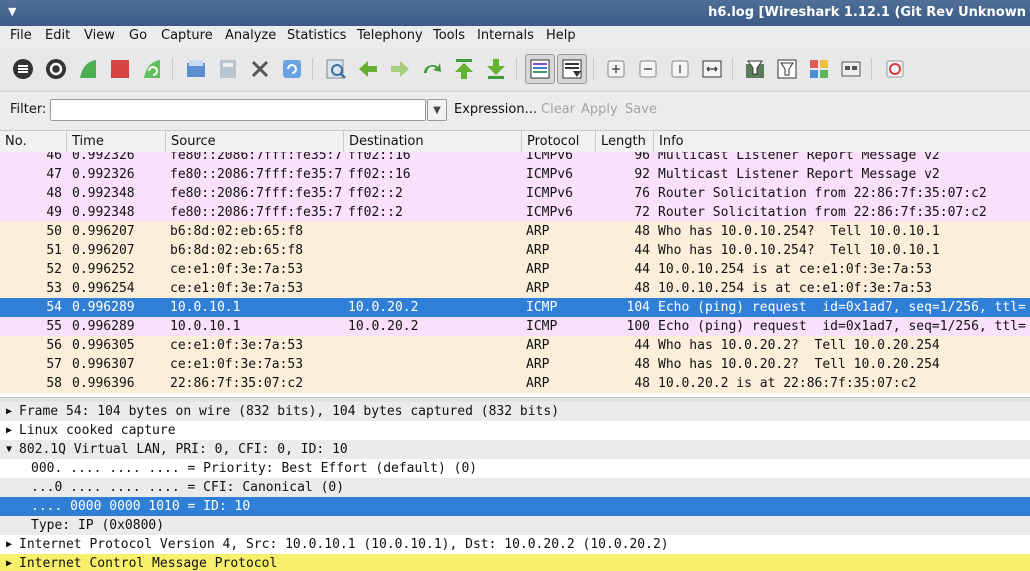  What do you see at coordinates (712, 69) in the screenshot?
I see `resize-columns-icon` at bounding box center [712, 69].